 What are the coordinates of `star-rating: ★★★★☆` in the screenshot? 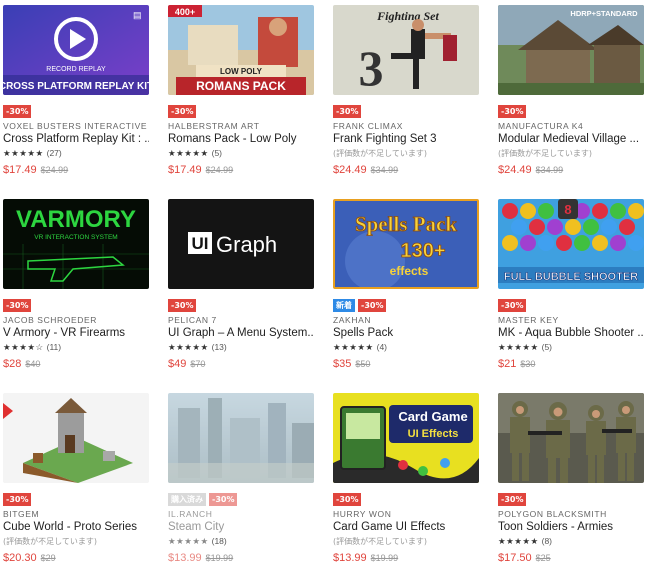 It's located at (23, 348).